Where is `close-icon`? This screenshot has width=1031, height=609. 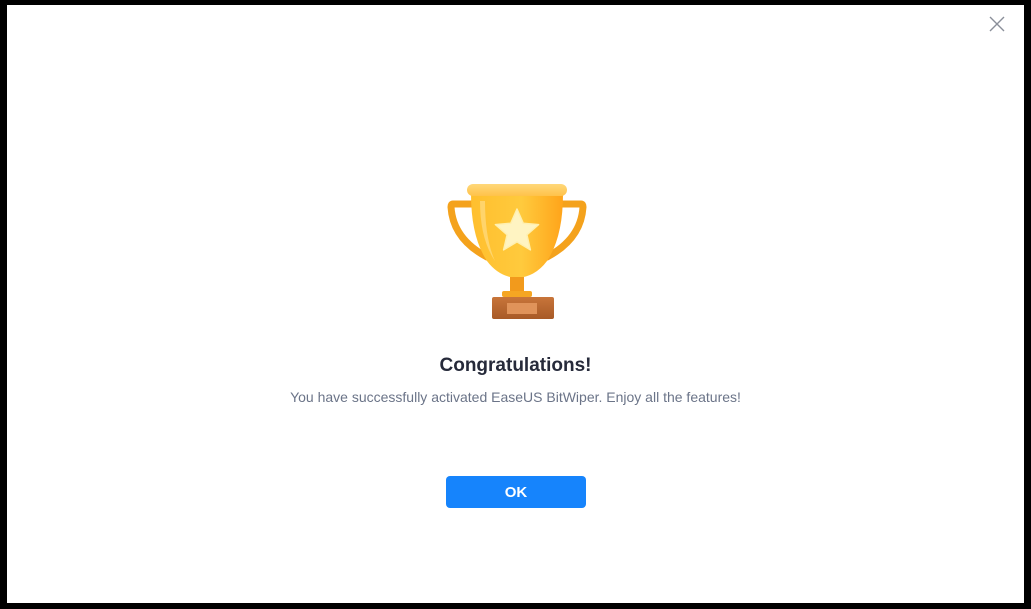
close-icon is located at coordinates (997, 24).